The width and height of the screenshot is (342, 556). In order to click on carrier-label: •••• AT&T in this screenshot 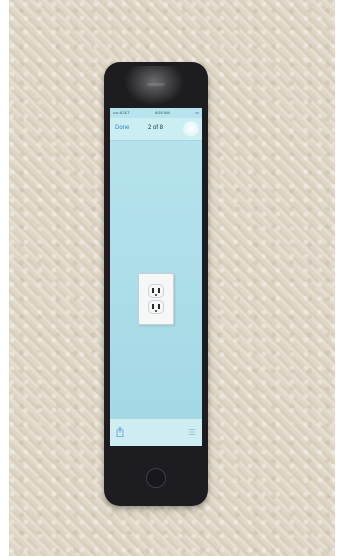, I will do `click(121, 112)`.